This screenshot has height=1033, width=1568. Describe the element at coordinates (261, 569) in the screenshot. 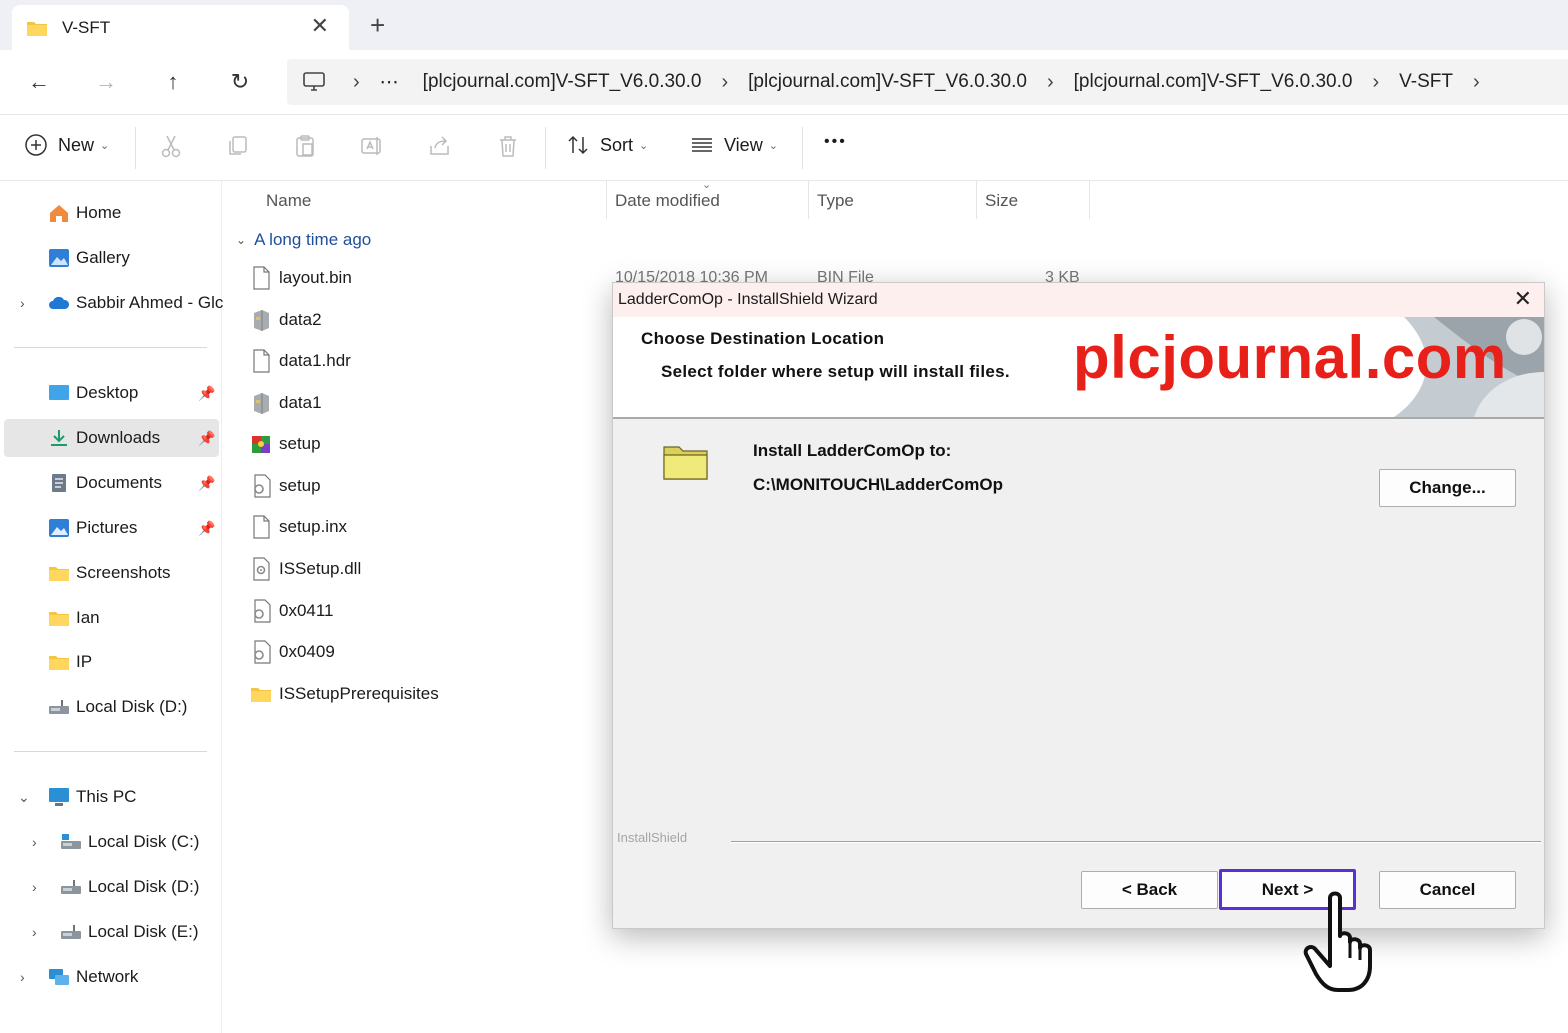

I see `dll-icon` at that location.